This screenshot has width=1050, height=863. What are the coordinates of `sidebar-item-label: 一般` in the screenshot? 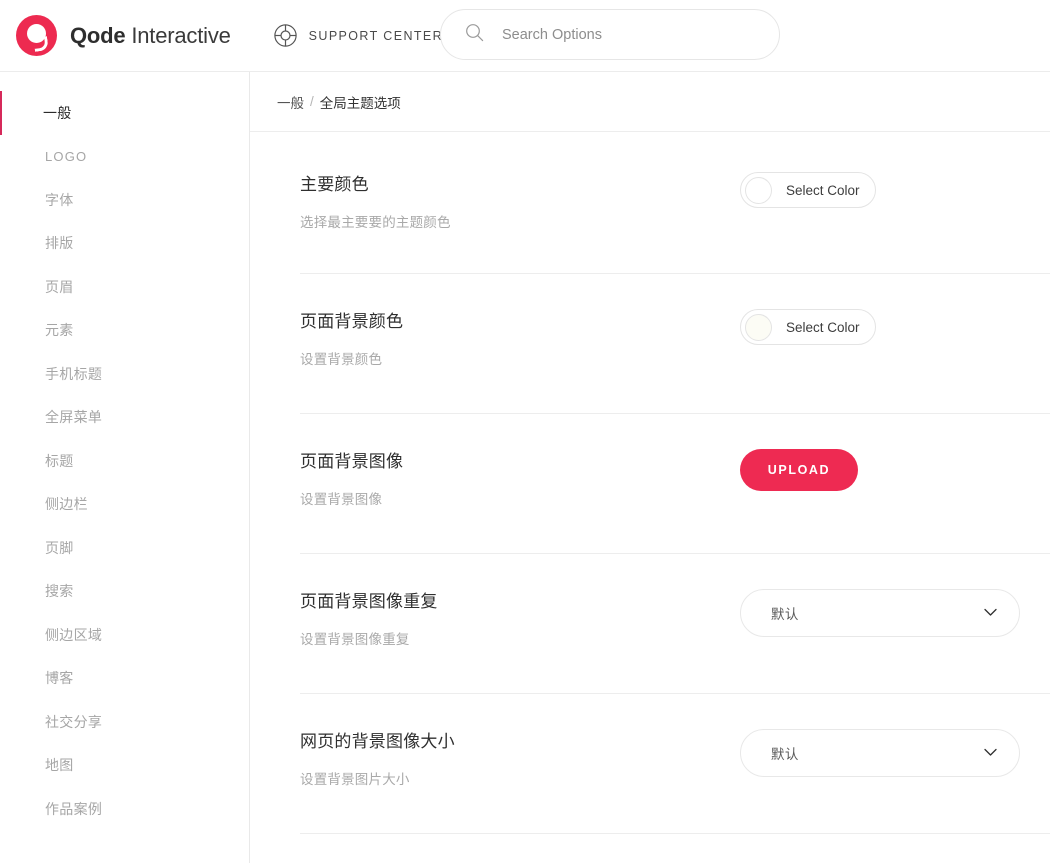 It's located at (57, 112).